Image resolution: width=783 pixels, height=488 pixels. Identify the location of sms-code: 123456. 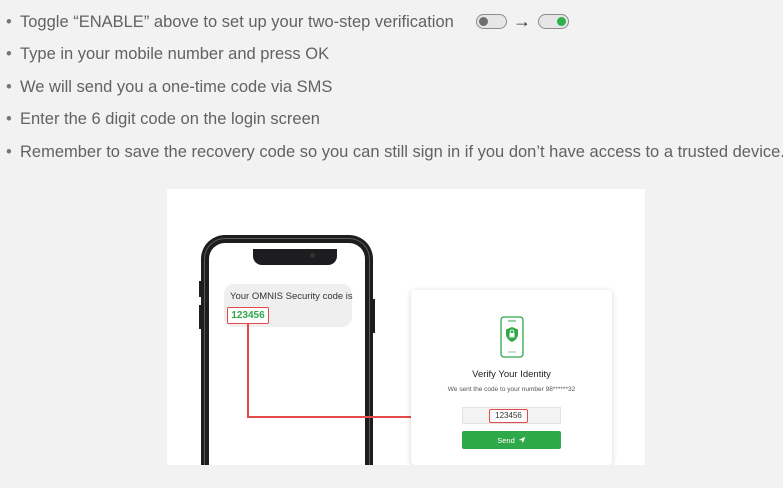
(248, 315).